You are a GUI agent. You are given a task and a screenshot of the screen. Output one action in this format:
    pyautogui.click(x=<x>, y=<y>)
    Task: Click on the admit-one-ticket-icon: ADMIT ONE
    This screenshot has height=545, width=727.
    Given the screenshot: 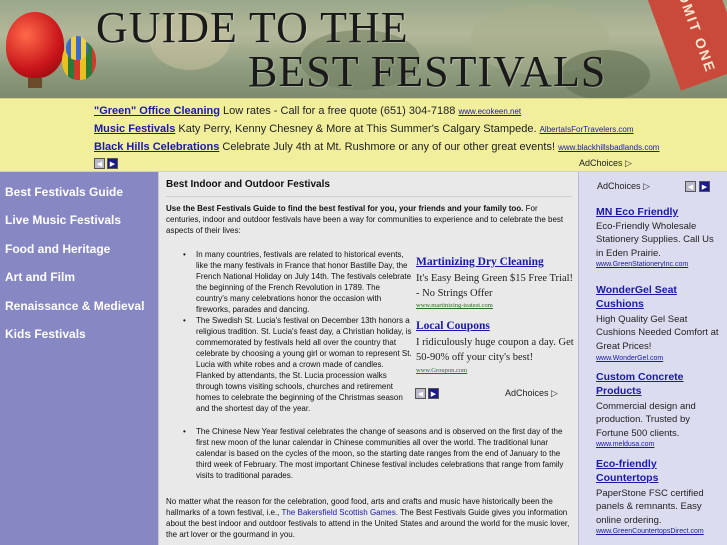 What is the action you would take?
    pyautogui.click(x=685, y=45)
    